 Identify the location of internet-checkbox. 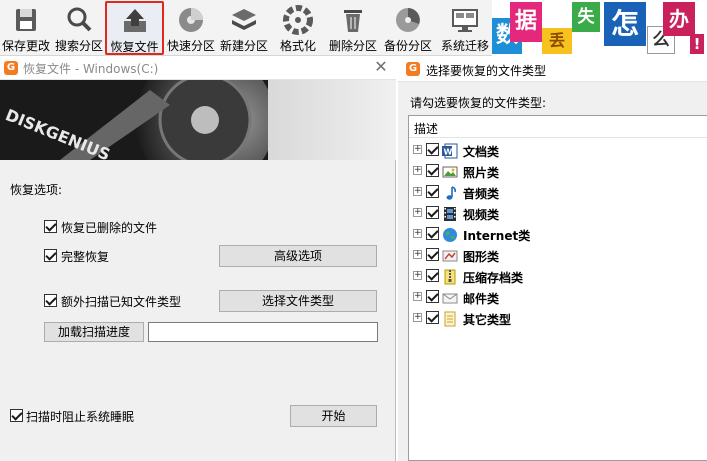
(432, 233).